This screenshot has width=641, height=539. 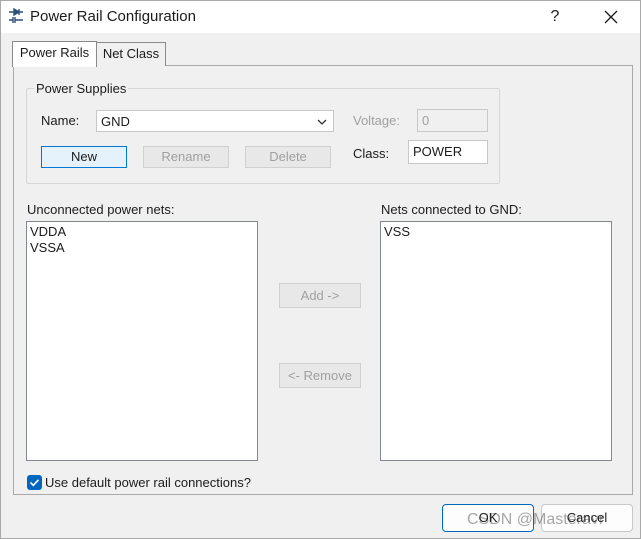 I want to click on remove-button: <- Remove, so click(x=320, y=375).